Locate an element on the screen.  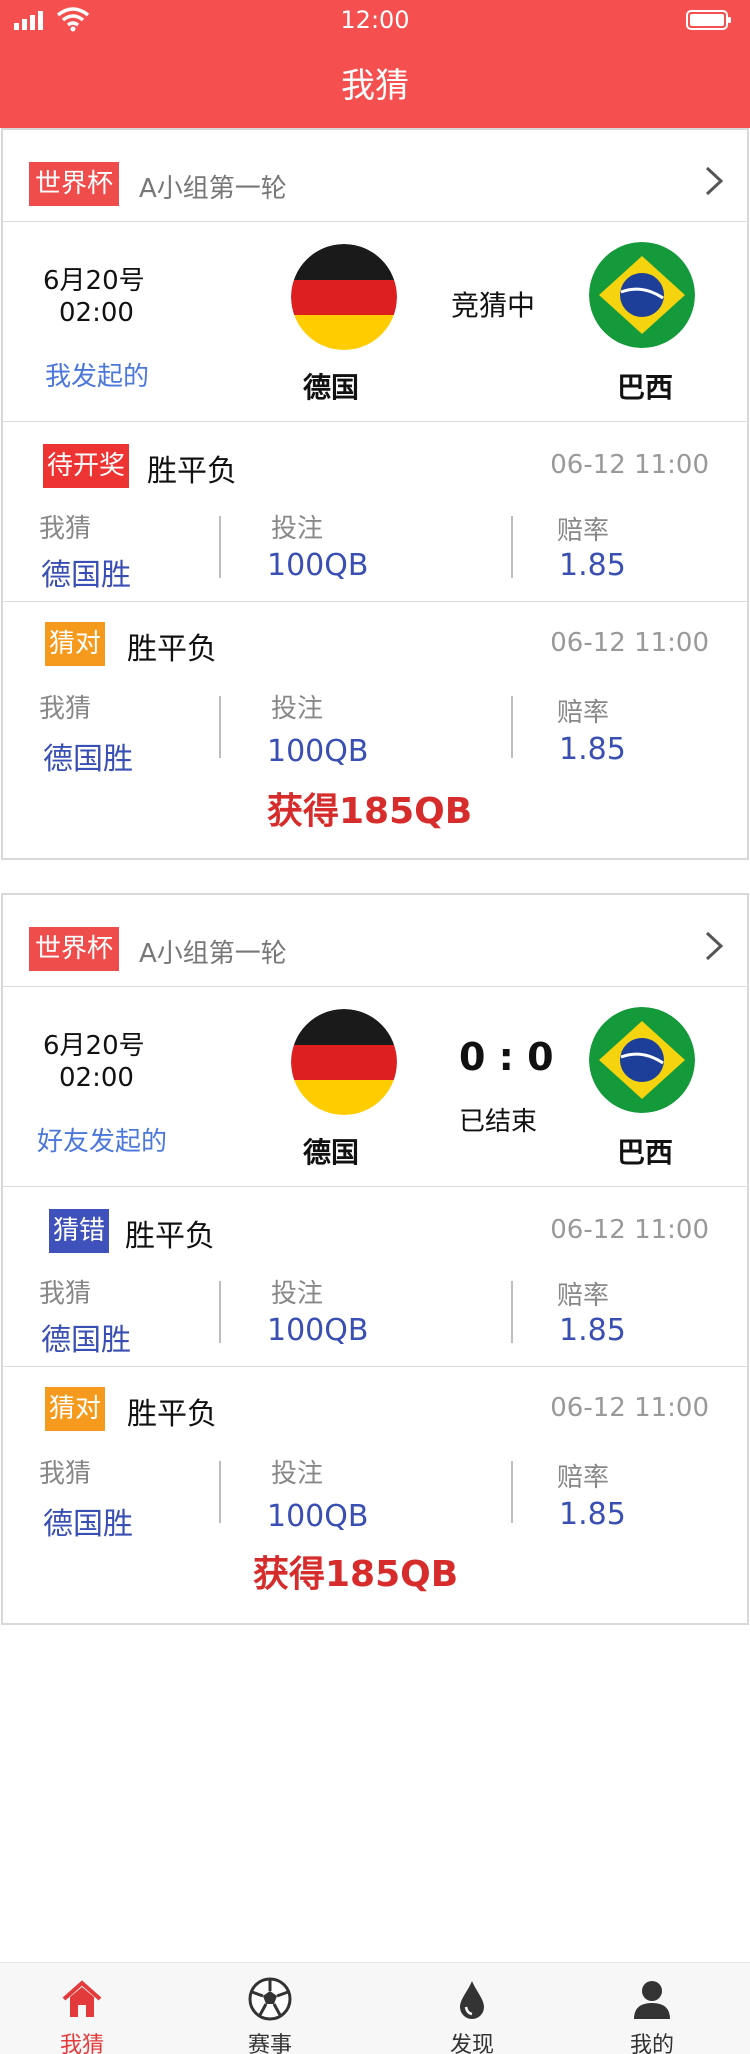
tab-matches: 赛事 is located at coordinates (270, 2008).